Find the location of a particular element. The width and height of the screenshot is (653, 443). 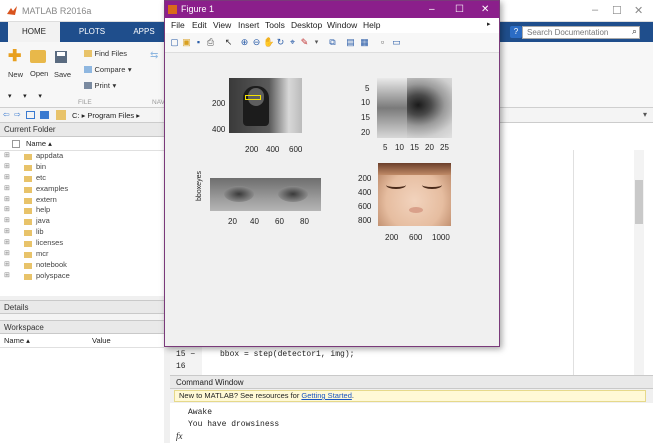

figure-close-icon: ✕ is located at coordinates (485, 9).